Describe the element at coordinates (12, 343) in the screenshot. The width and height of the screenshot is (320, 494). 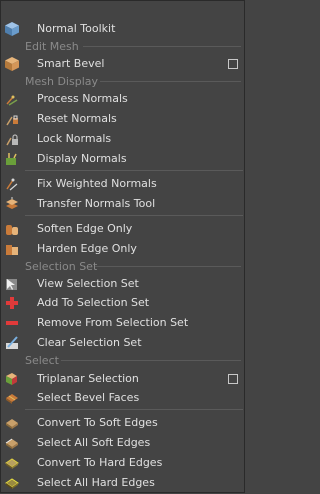
I see `clear-set-icon` at that location.